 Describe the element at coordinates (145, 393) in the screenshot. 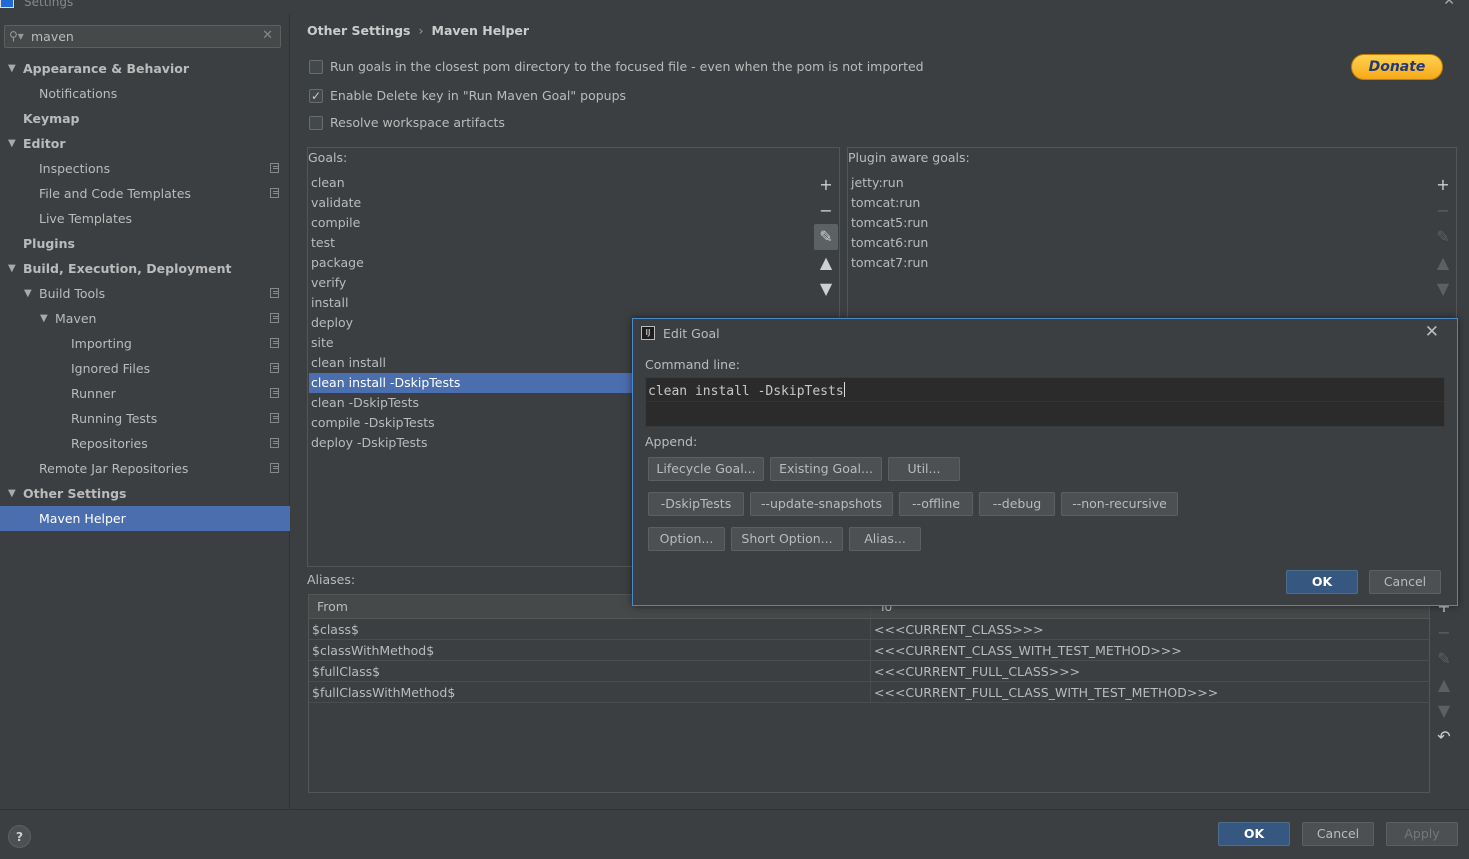

I see `tree-item-runner: Runner` at that location.